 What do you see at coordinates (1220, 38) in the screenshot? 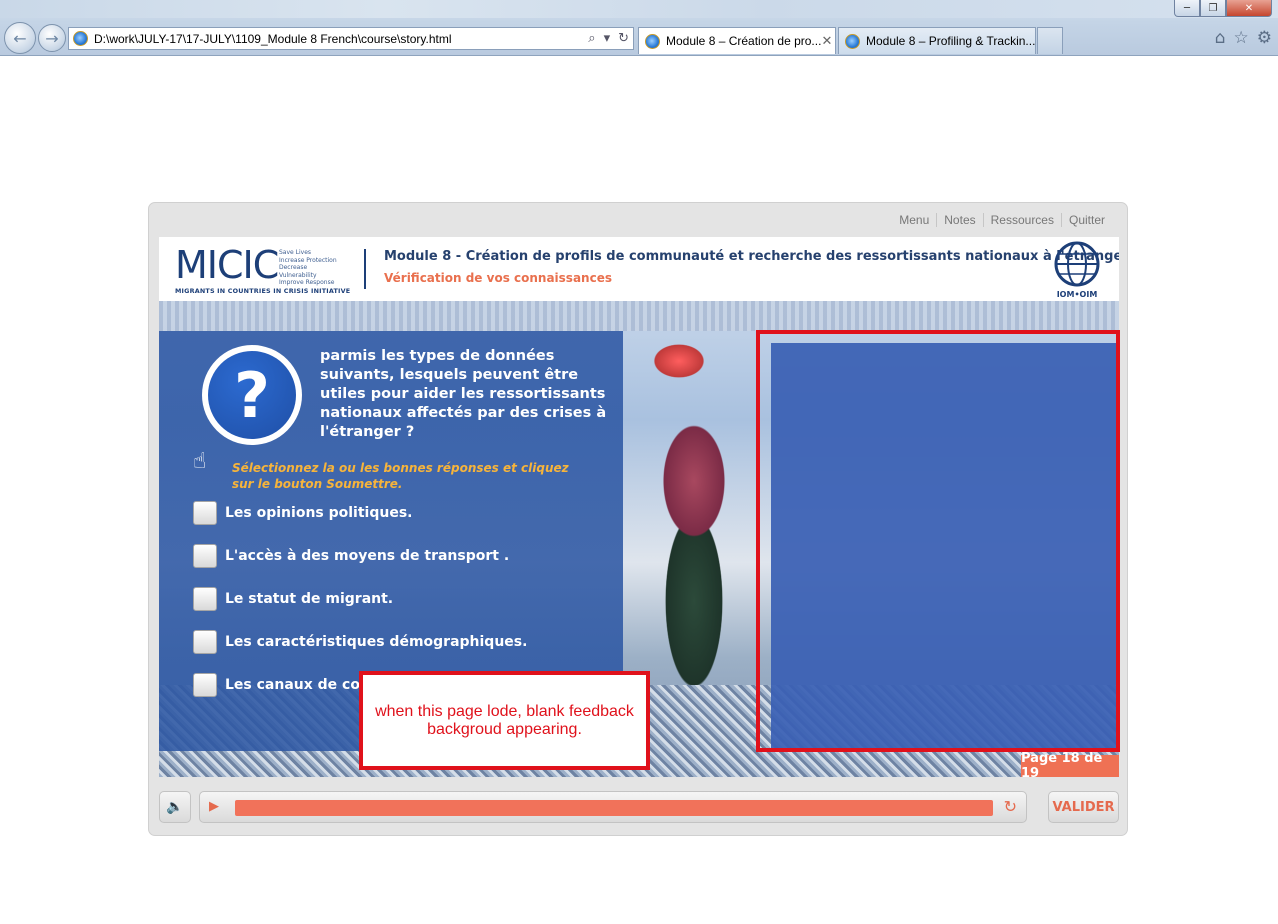
I see `home-icon: ⌂` at bounding box center [1220, 38].